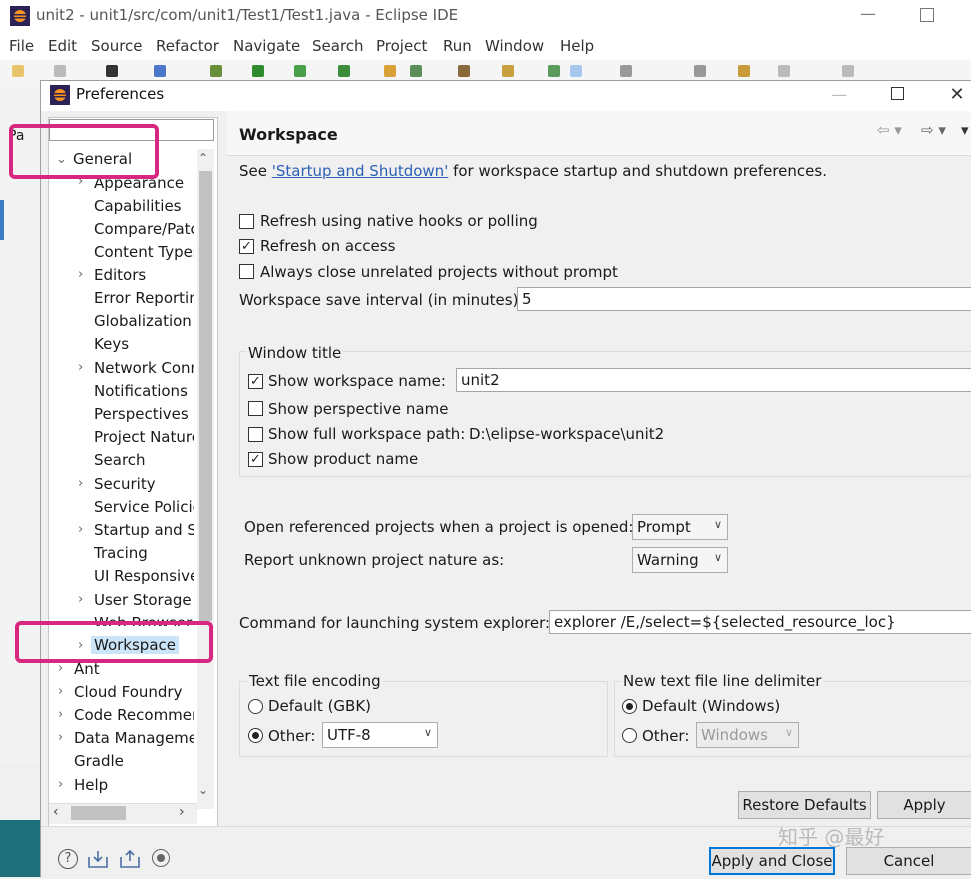  What do you see at coordinates (629, 735) in the screenshot?
I see `delimiter-other-radio` at bounding box center [629, 735].